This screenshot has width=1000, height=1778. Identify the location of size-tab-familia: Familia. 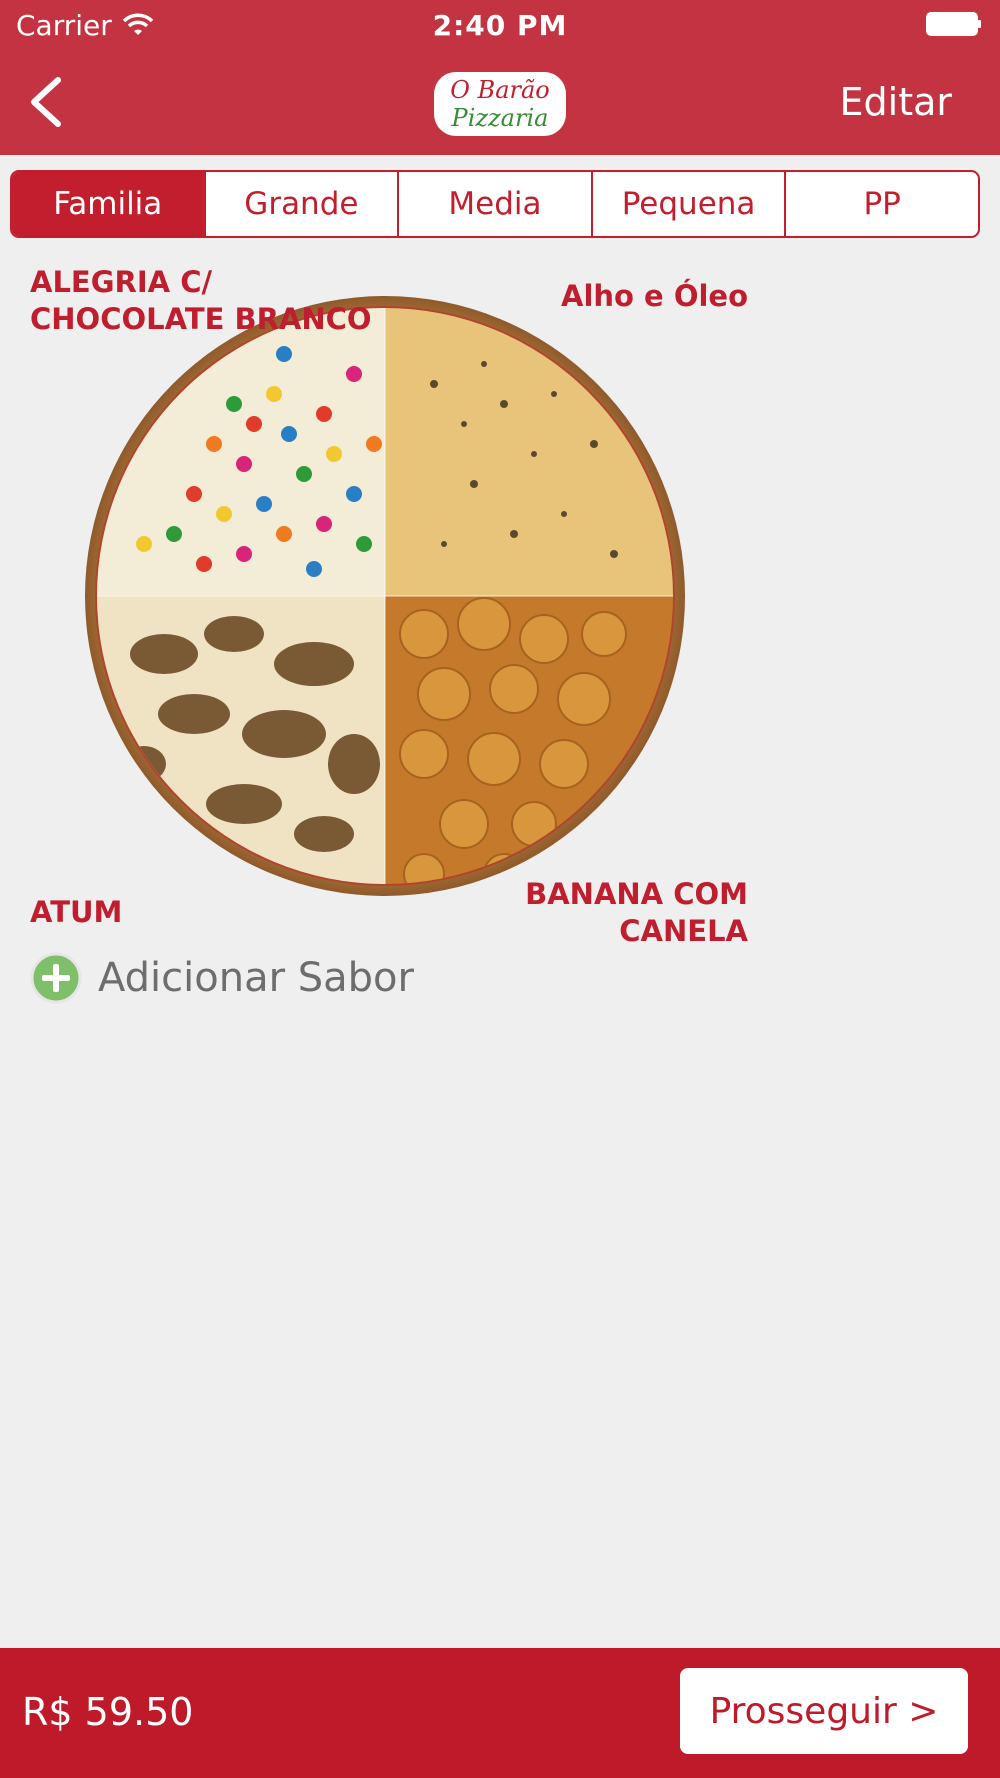
(108, 204).